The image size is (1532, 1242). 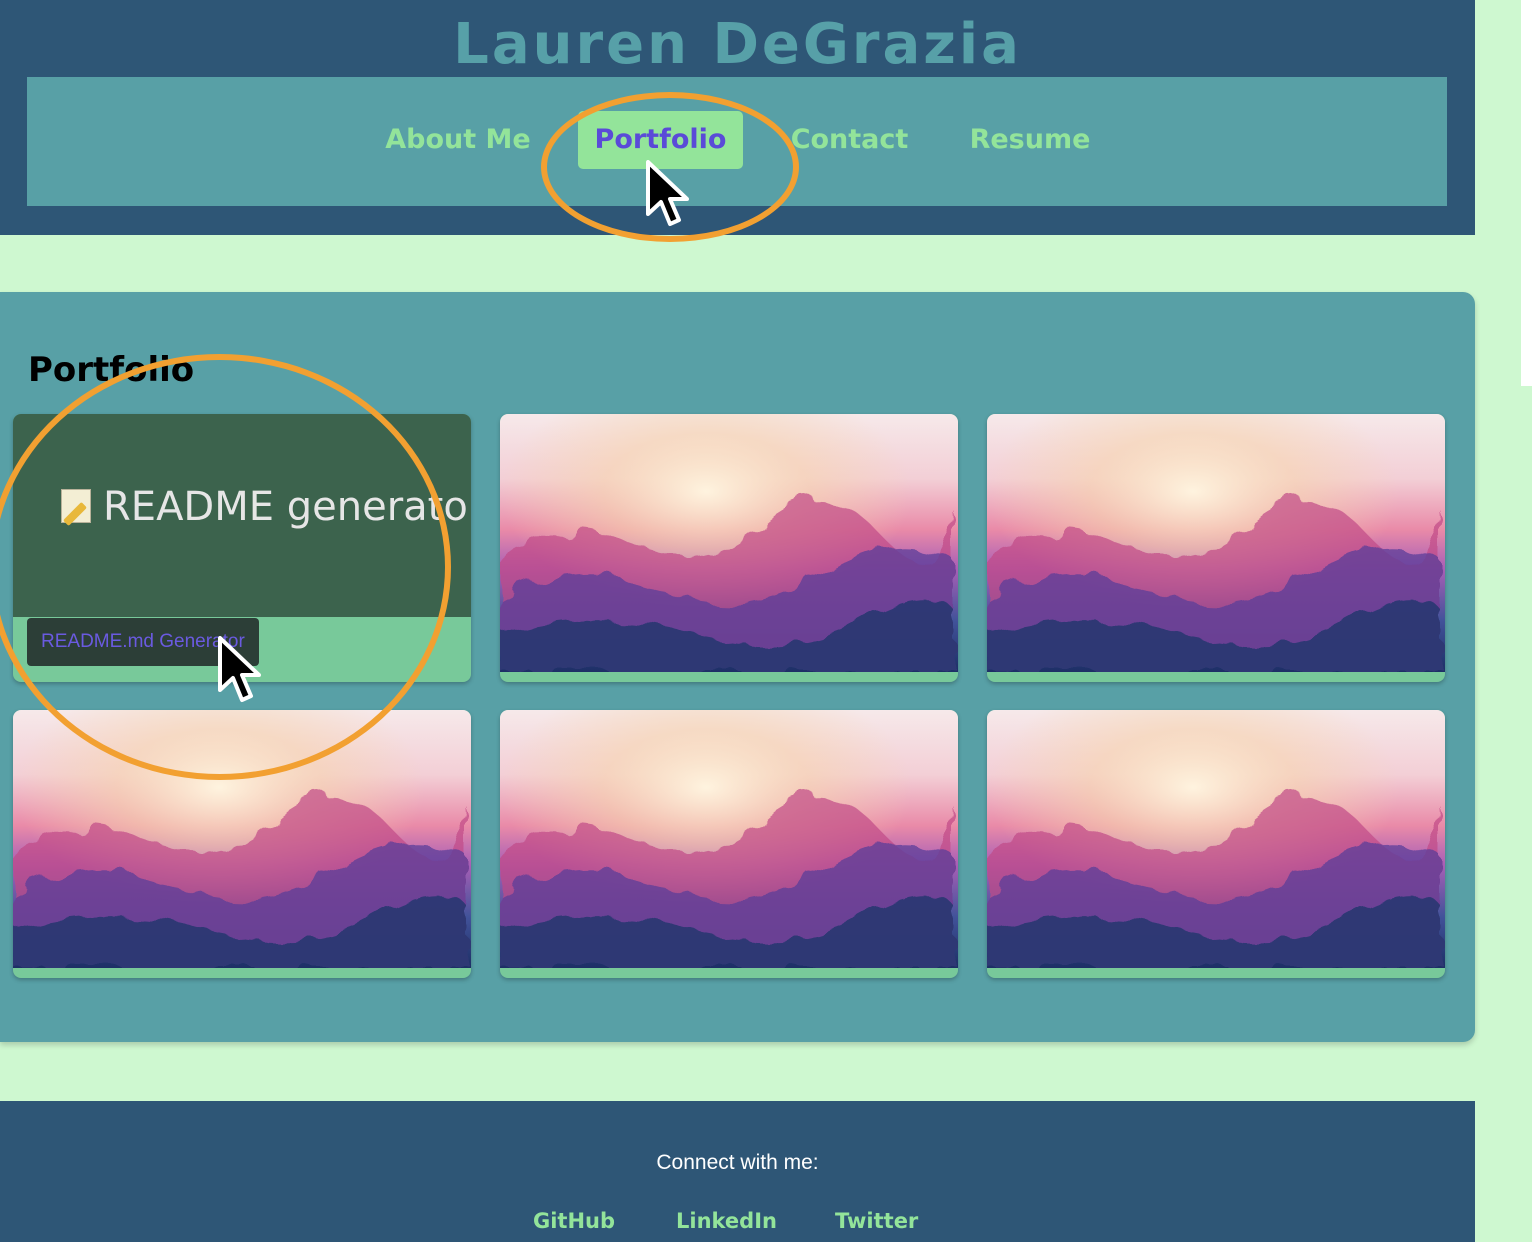 I want to click on portfolio-title: Portfolio, so click(x=111, y=370).